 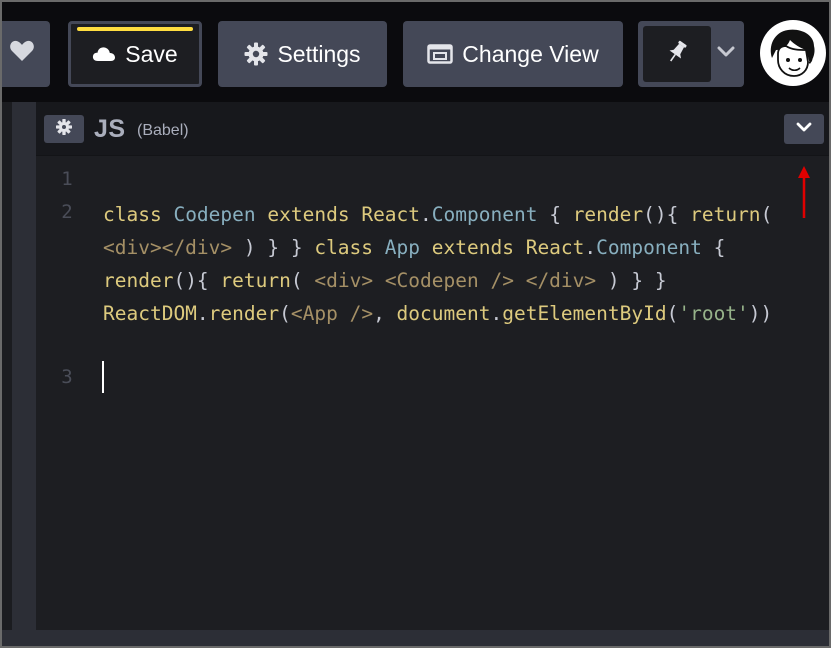 I want to click on settings-label: Settings, so click(x=319, y=53).